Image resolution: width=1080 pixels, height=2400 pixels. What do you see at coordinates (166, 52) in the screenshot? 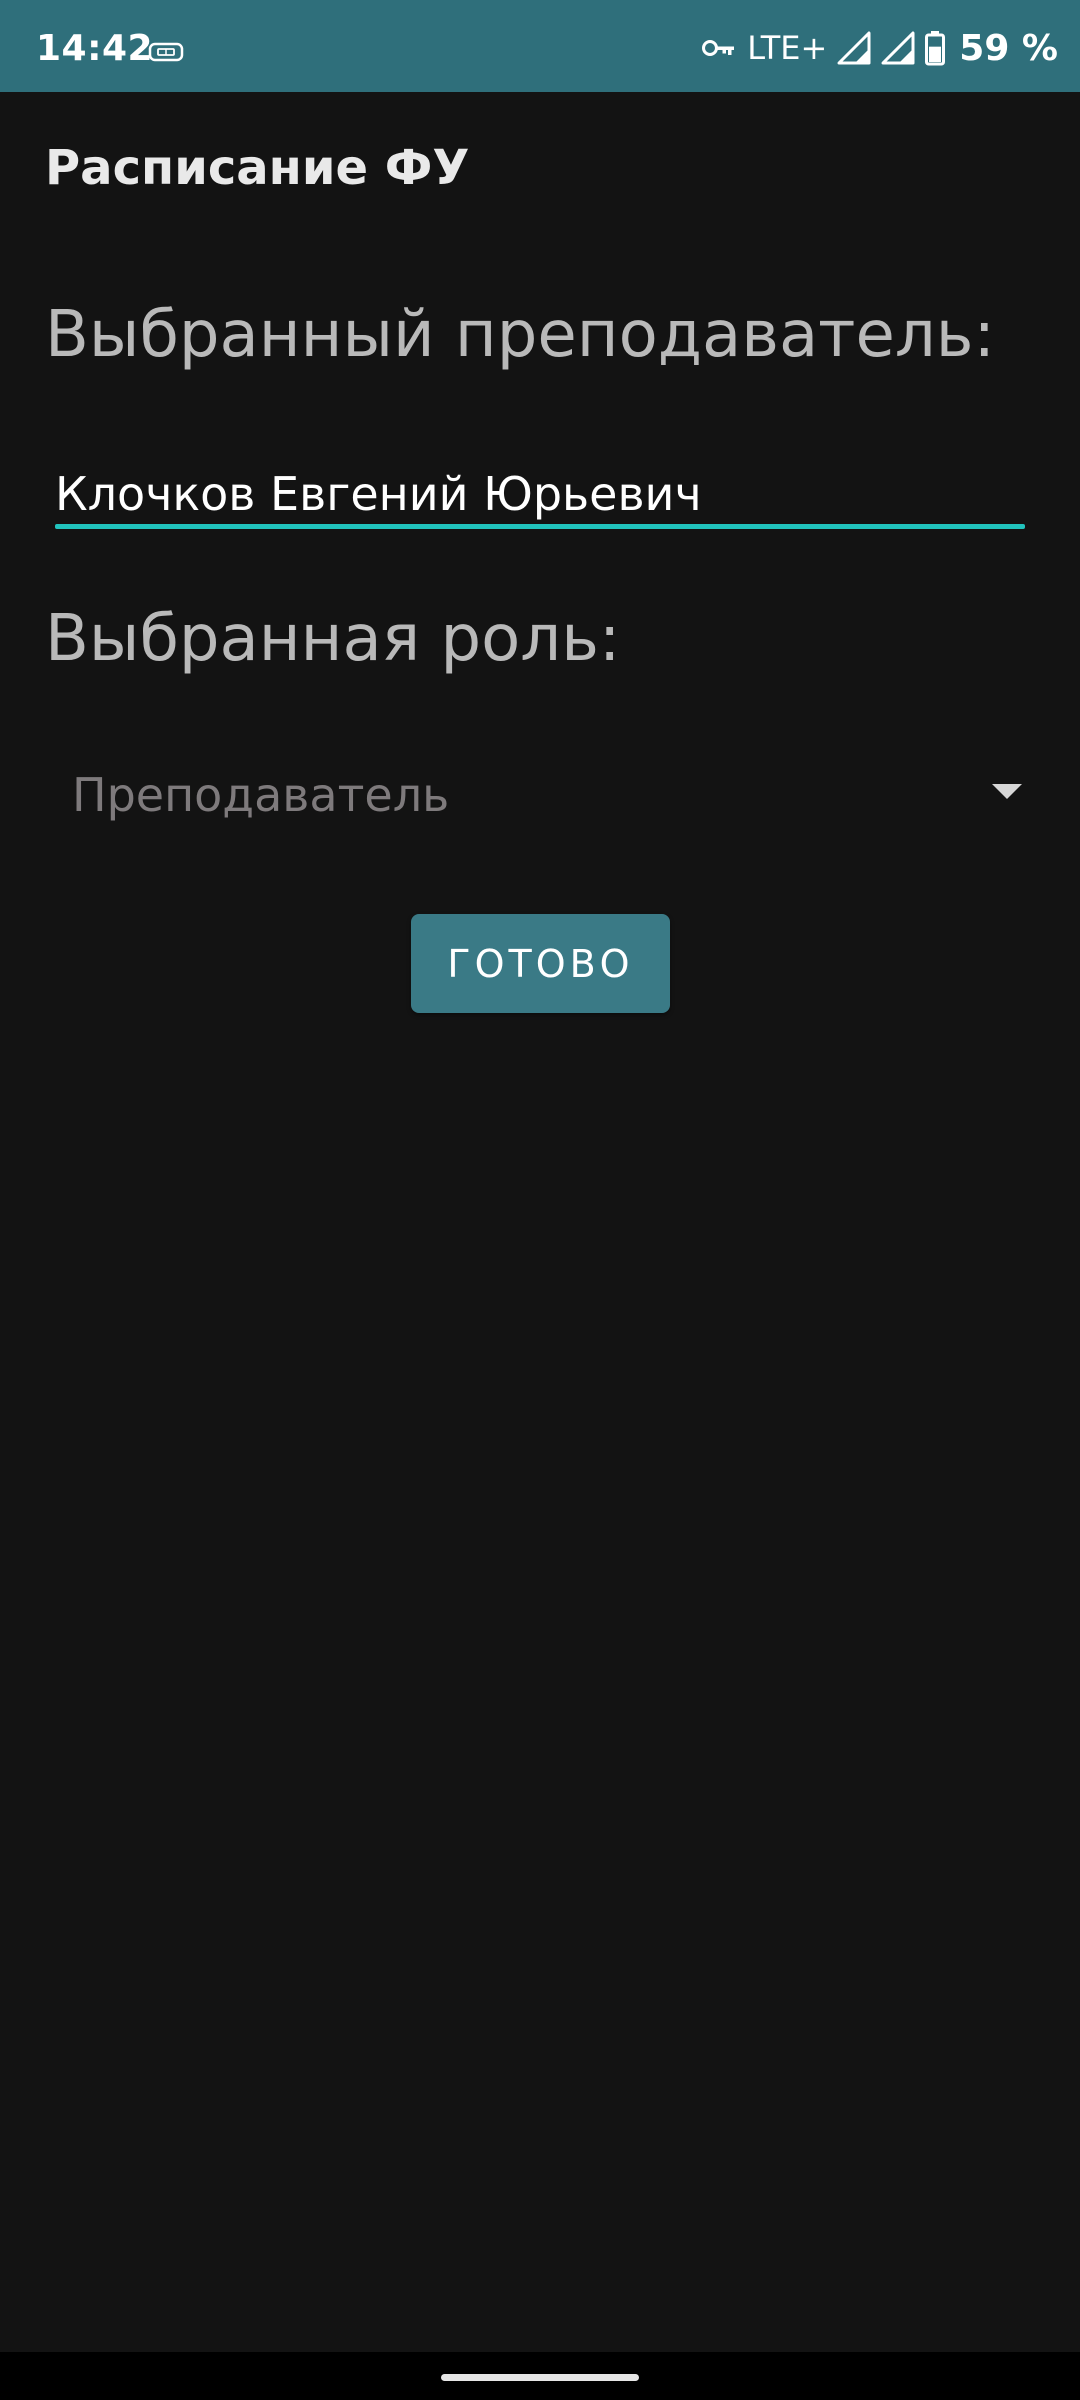
I see `sim-icon` at bounding box center [166, 52].